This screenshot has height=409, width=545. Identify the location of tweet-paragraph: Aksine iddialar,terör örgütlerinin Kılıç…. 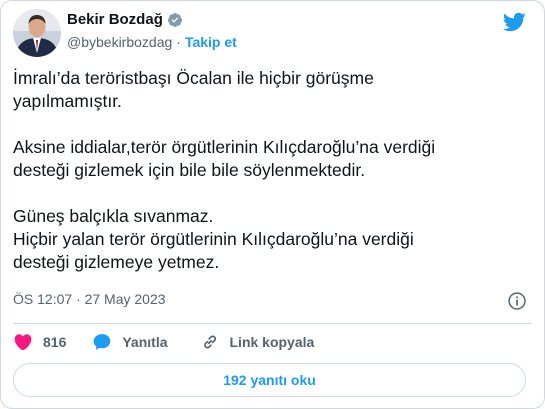
(224, 158).